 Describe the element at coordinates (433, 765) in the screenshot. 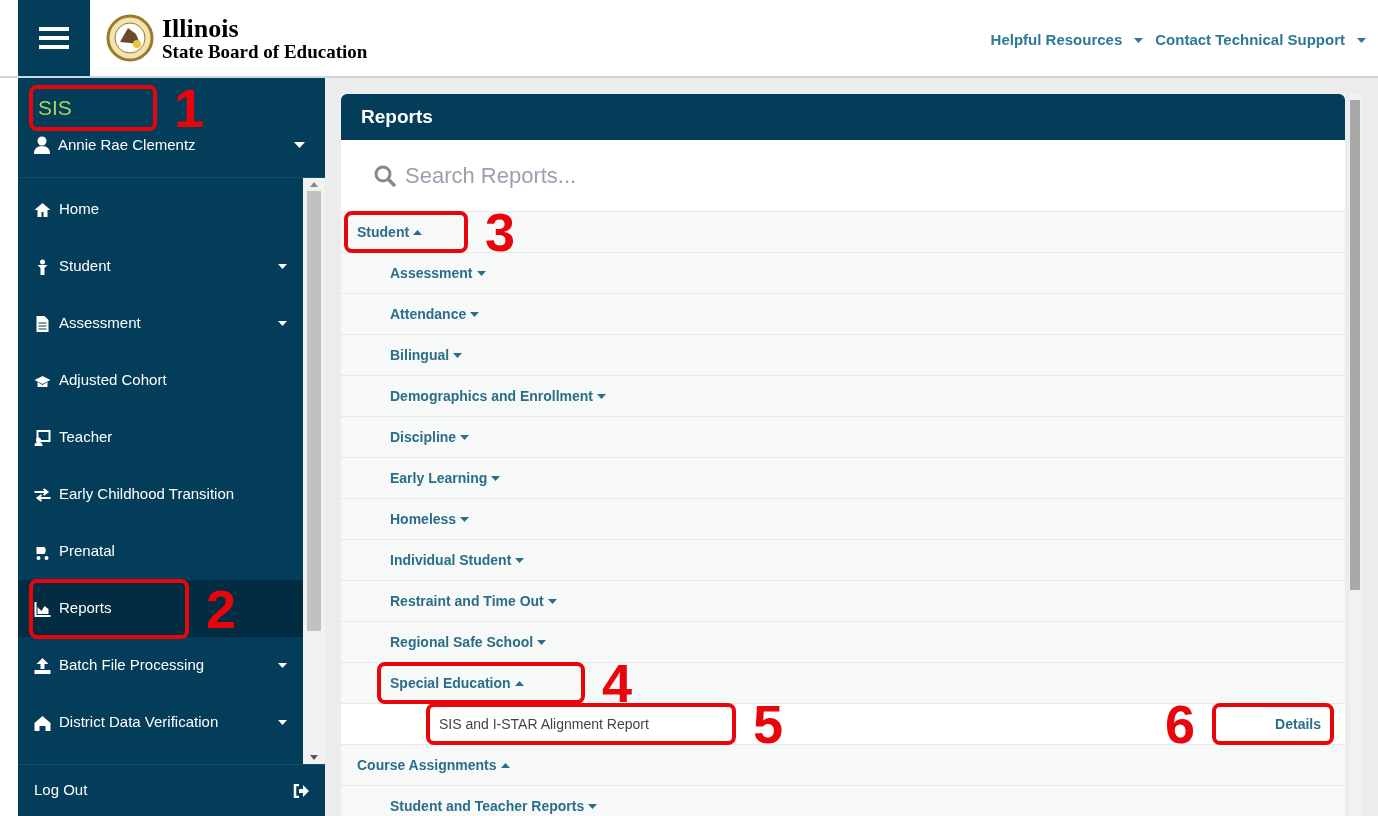

I see `category-toggle: Course Assignments` at that location.